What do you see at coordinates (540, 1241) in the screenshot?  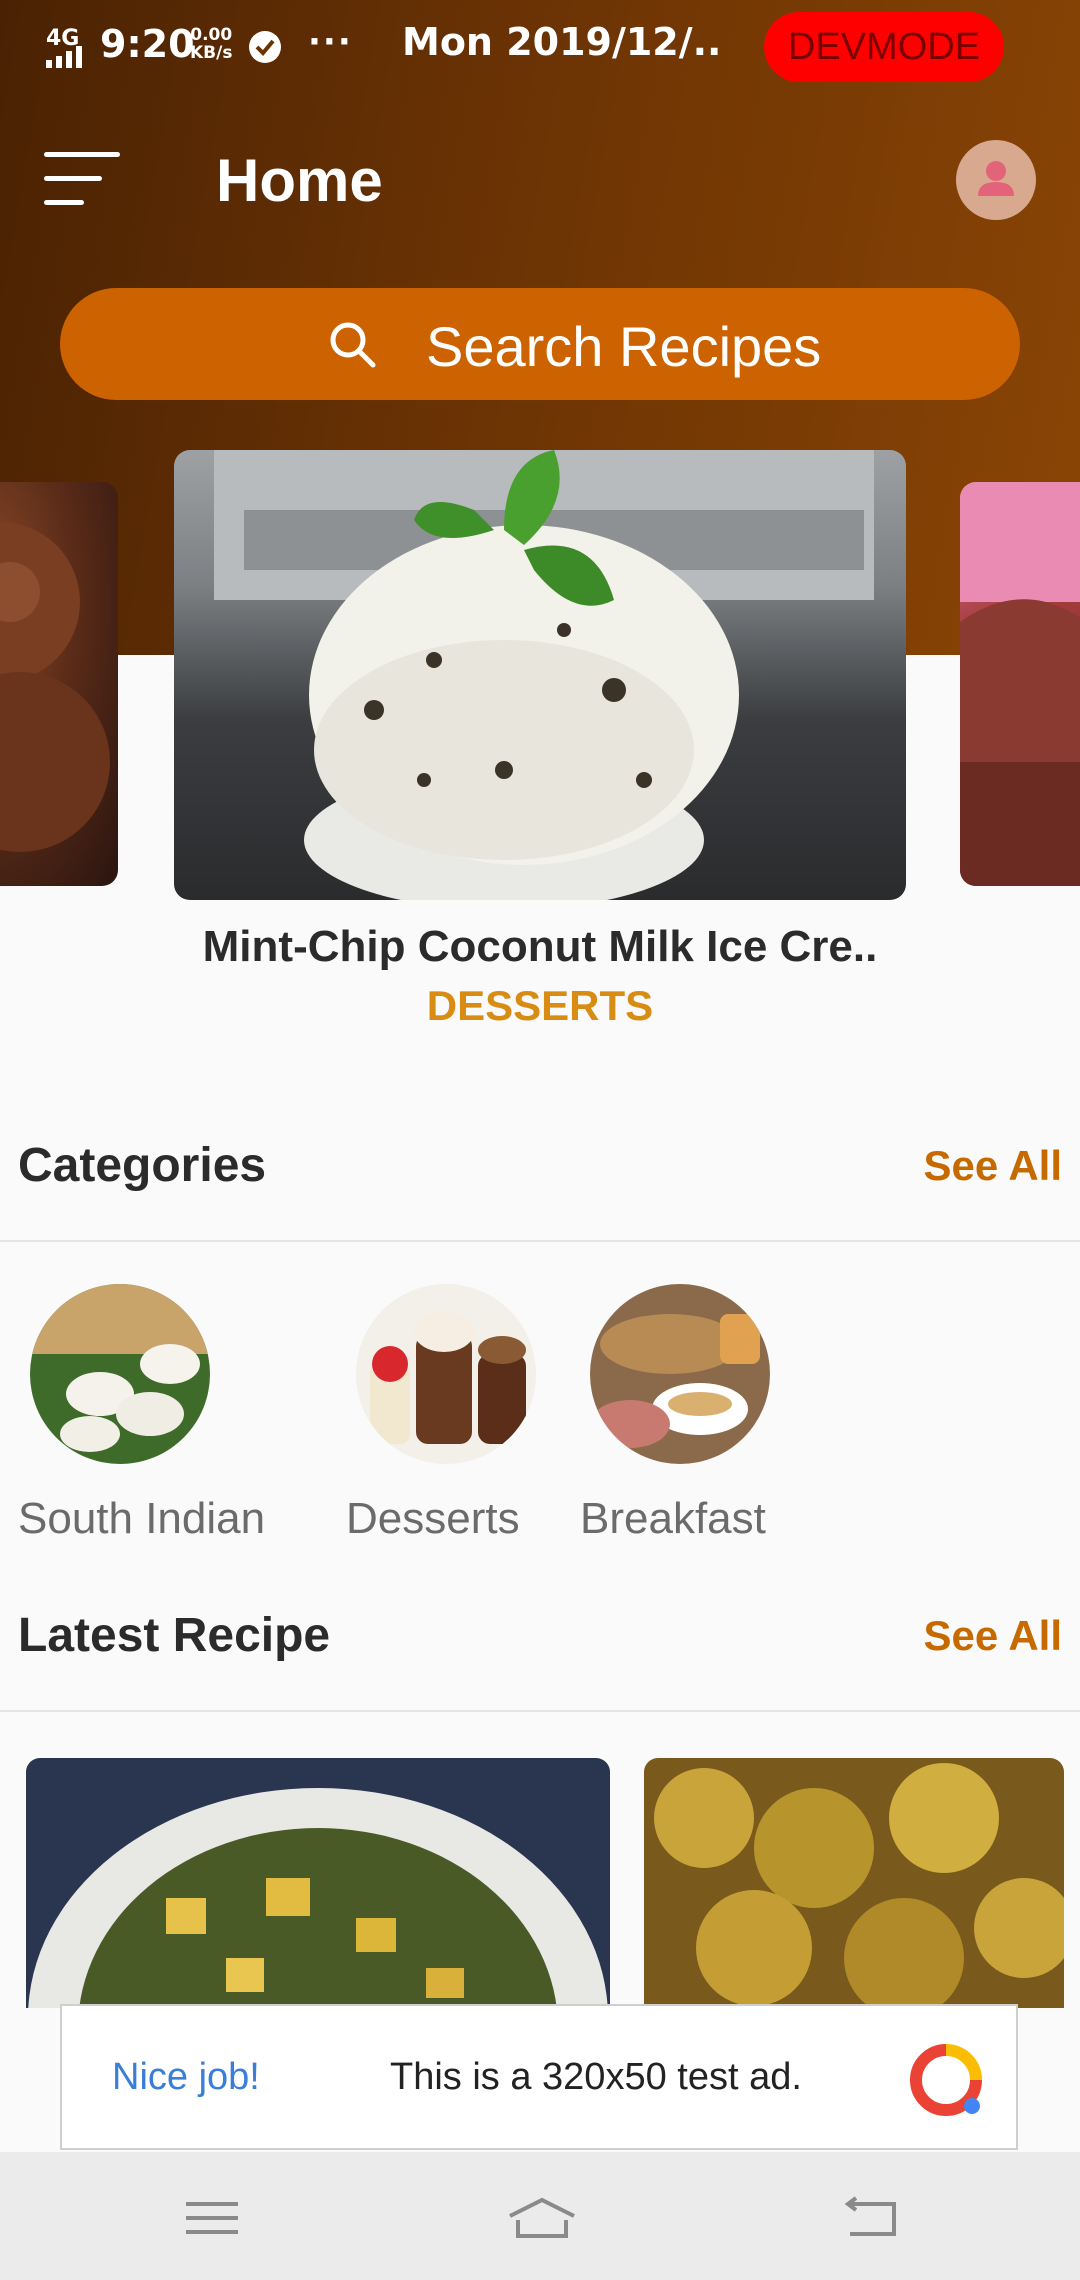 I see `categories-divider` at bounding box center [540, 1241].